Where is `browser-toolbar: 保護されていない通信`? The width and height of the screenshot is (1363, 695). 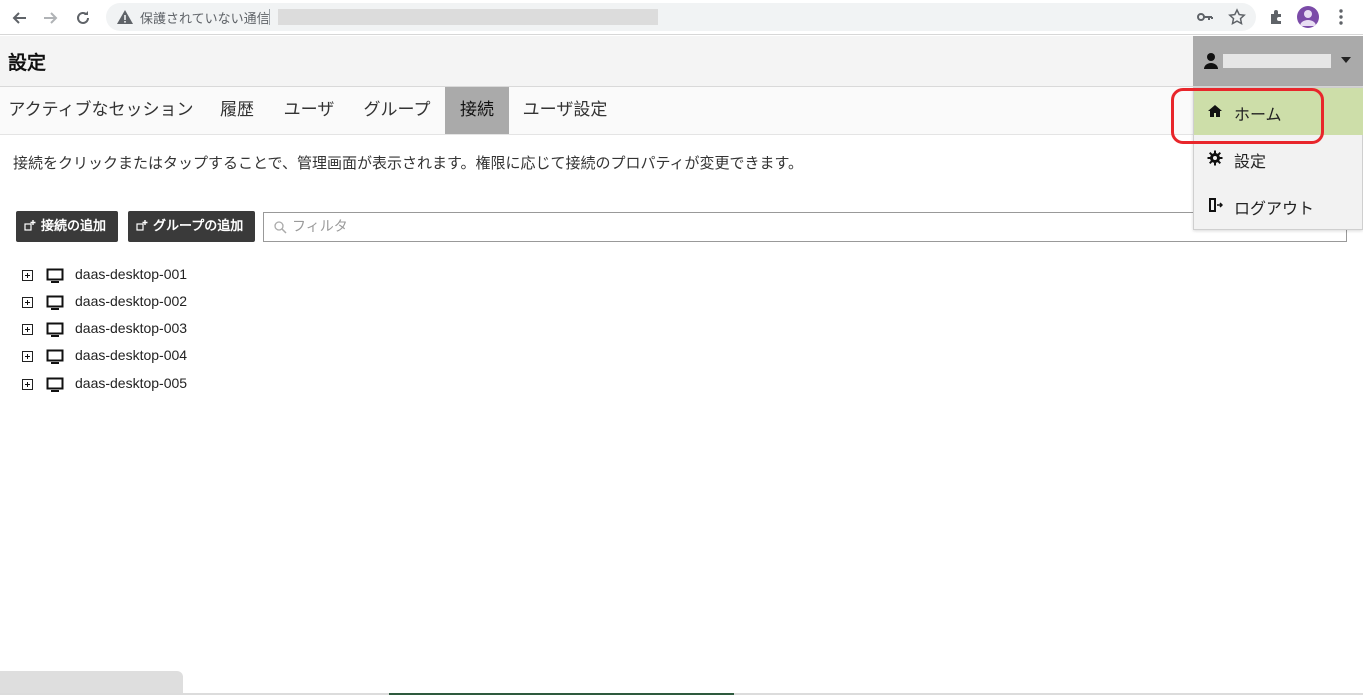
browser-toolbar: 保護されていない通信 is located at coordinates (681, 17).